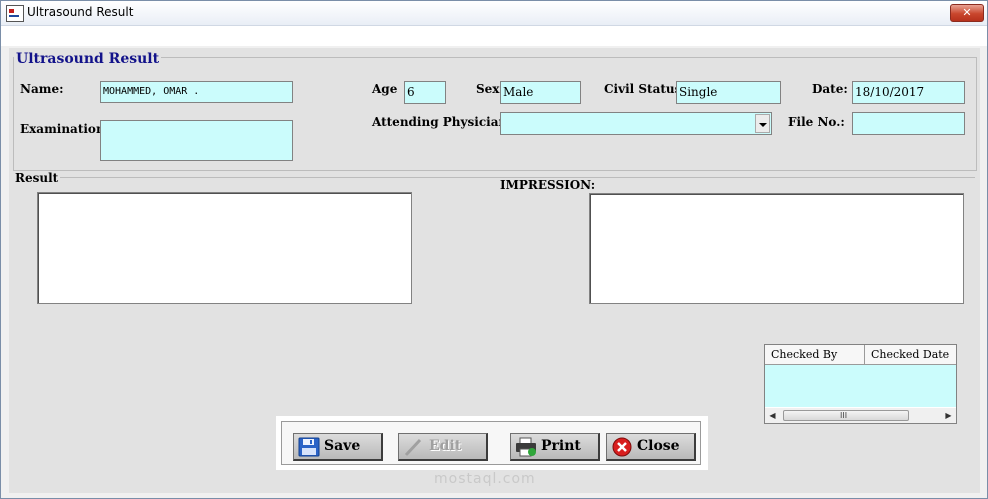 This screenshot has width=988, height=499. I want to click on floppy-disk-icon, so click(309, 447).